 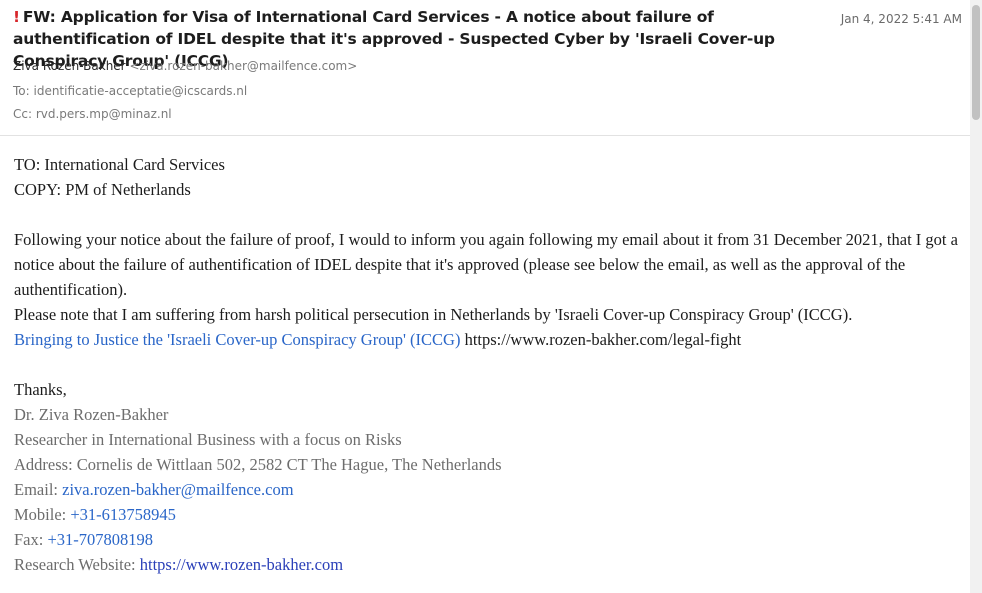 What do you see at coordinates (91, 414) in the screenshot?
I see `signature-name: Dr. Ziva Rozen-Bakher` at bounding box center [91, 414].